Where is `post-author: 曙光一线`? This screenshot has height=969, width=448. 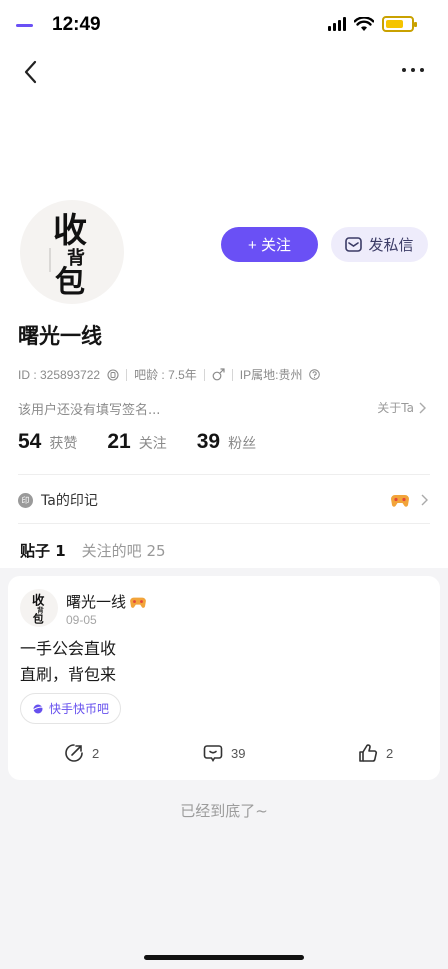 post-author: 曙光一线 is located at coordinates (106, 601).